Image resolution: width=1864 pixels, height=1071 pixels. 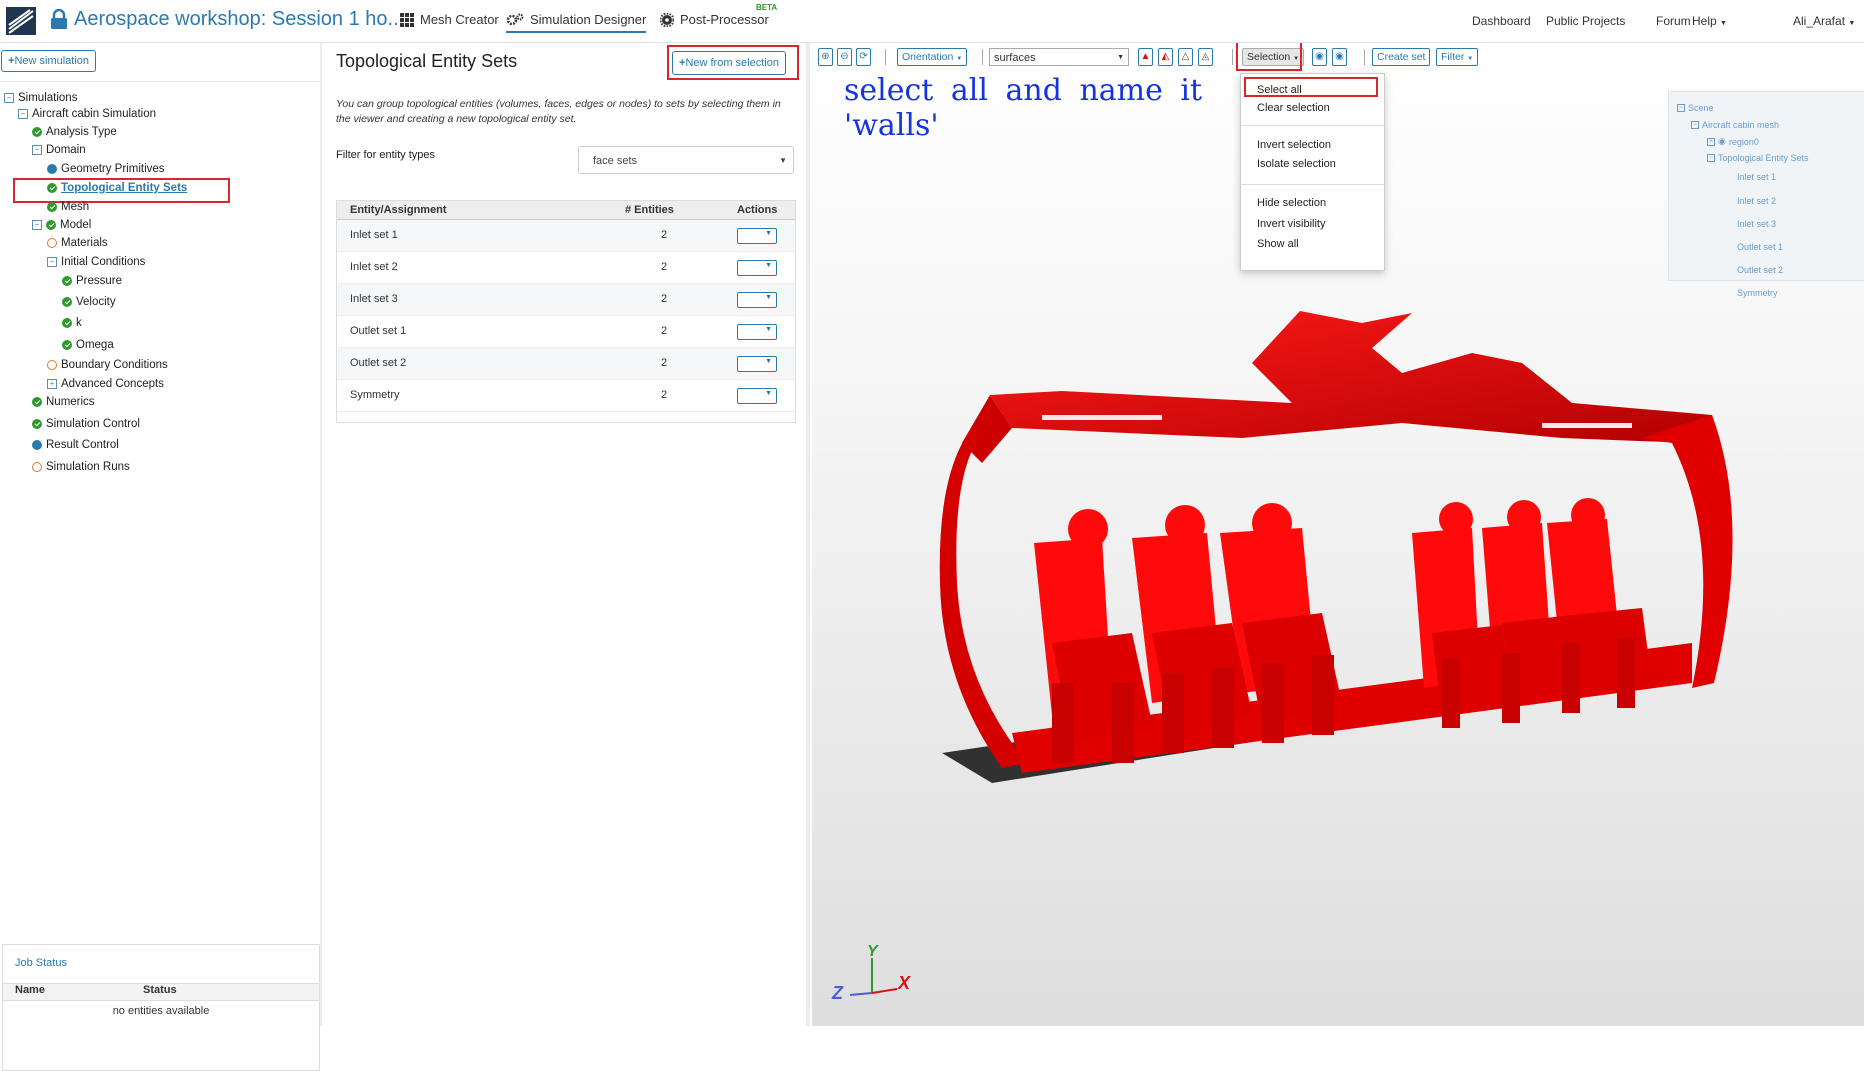 What do you see at coordinates (649, 210) in the screenshot?
I see `header-entities-count: # Entities` at bounding box center [649, 210].